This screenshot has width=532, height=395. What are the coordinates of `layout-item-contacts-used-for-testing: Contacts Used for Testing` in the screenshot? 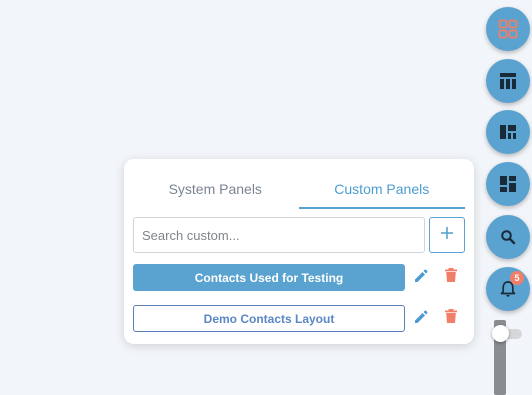 It's located at (269, 277).